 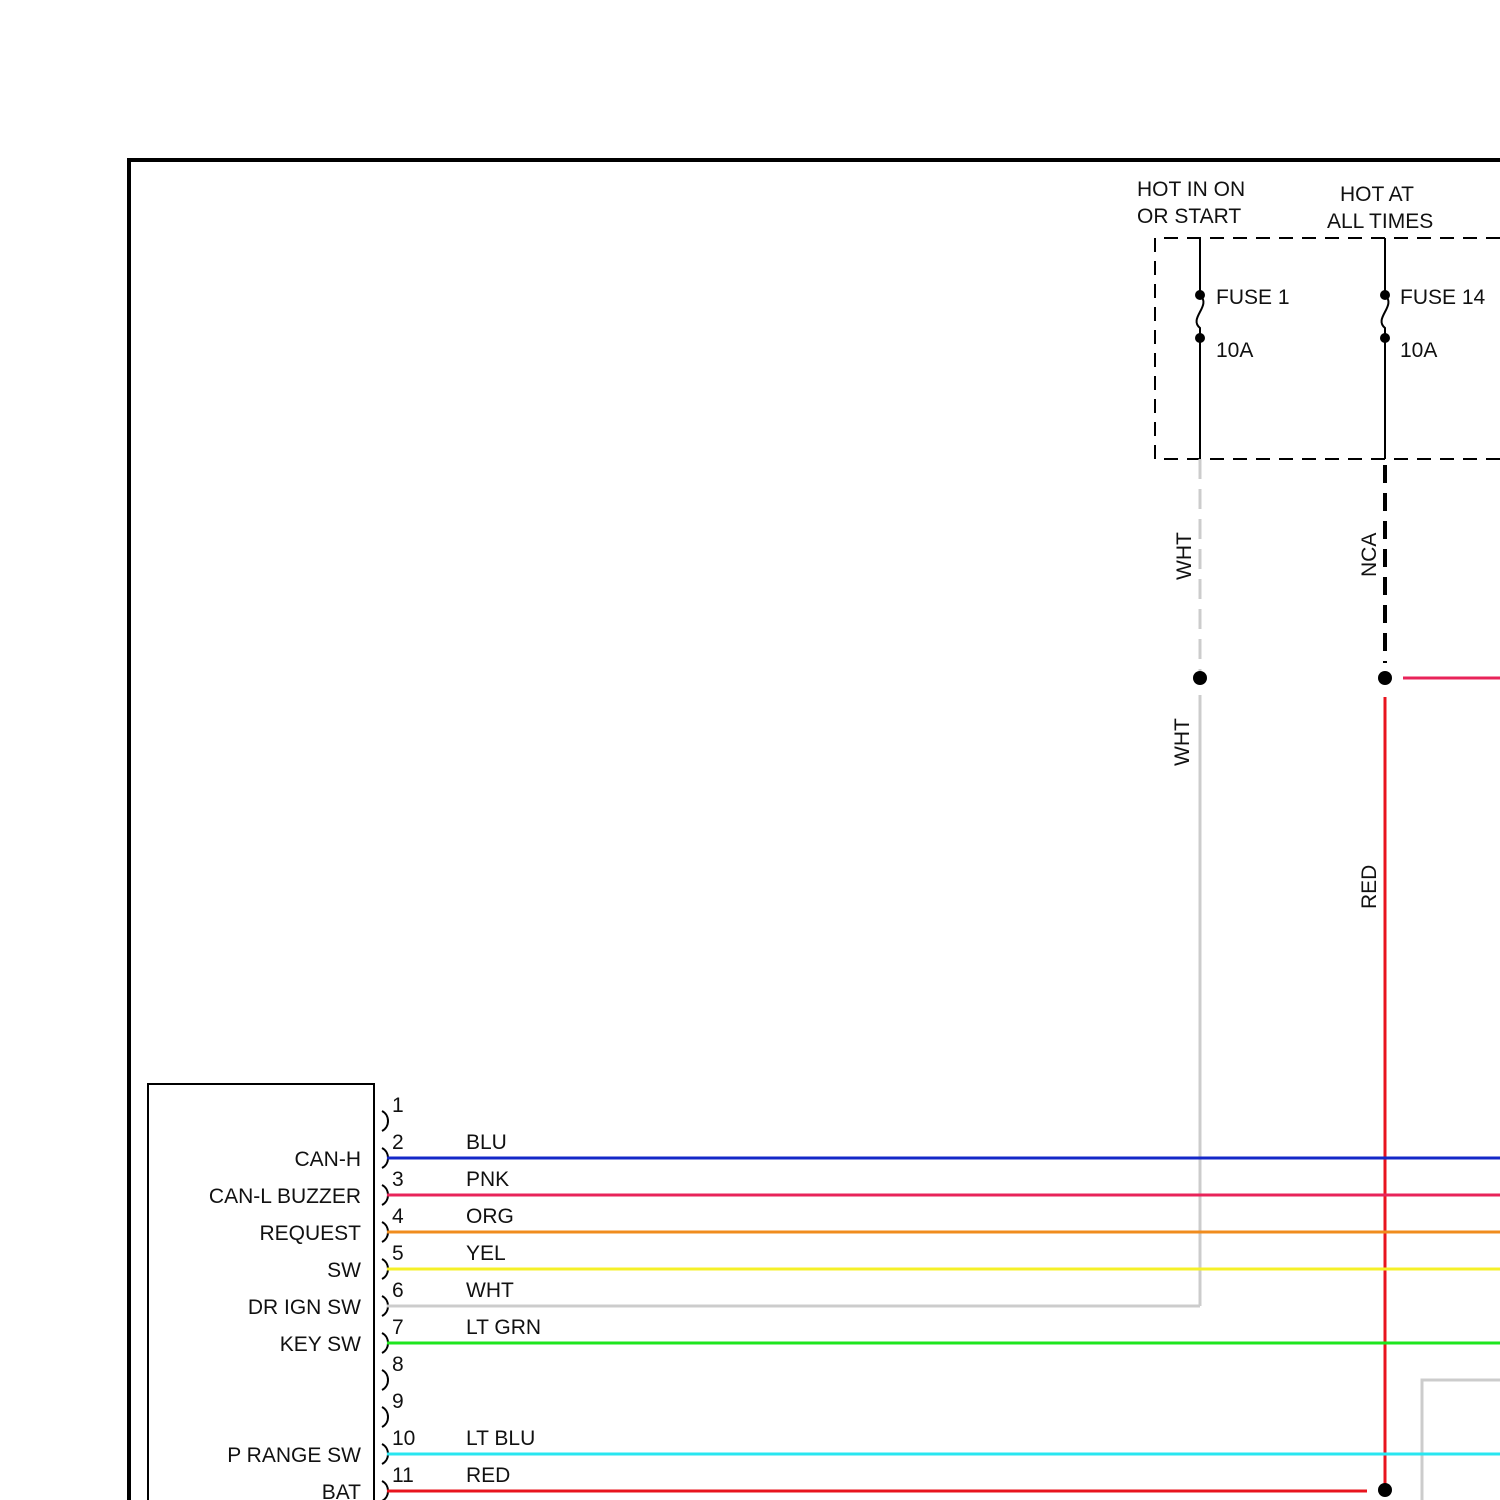 What do you see at coordinates (487, 1179) in the screenshot?
I see `pin-3-wire-color-label: PNK` at bounding box center [487, 1179].